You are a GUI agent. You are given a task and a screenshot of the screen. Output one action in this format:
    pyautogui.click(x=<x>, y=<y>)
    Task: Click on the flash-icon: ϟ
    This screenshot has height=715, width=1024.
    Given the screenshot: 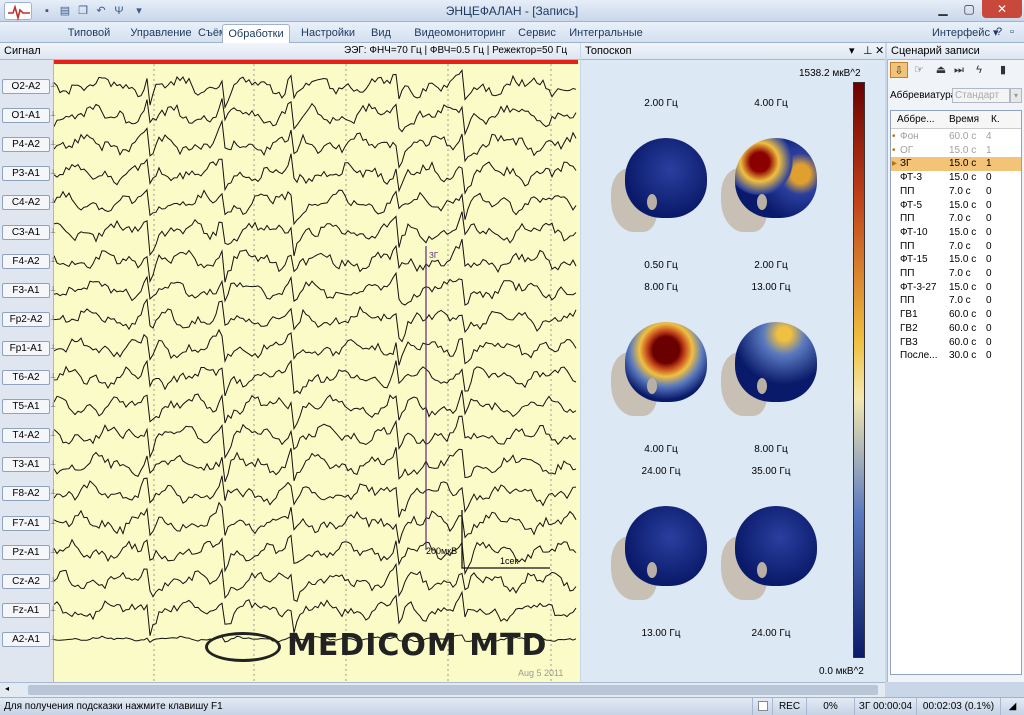 What is the action you would take?
    pyautogui.click(x=979, y=70)
    